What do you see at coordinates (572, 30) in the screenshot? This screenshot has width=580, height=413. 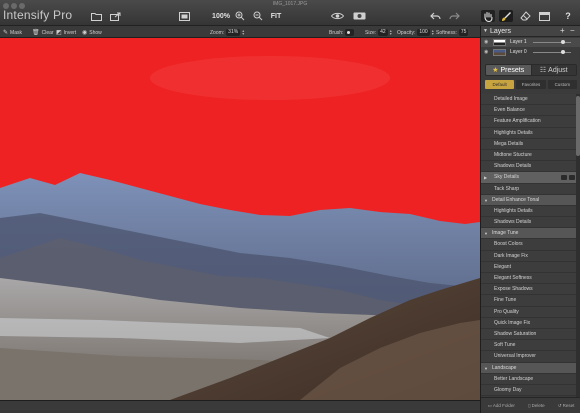 I see `remove-layer-icon: −` at bounding box center [572, 30].